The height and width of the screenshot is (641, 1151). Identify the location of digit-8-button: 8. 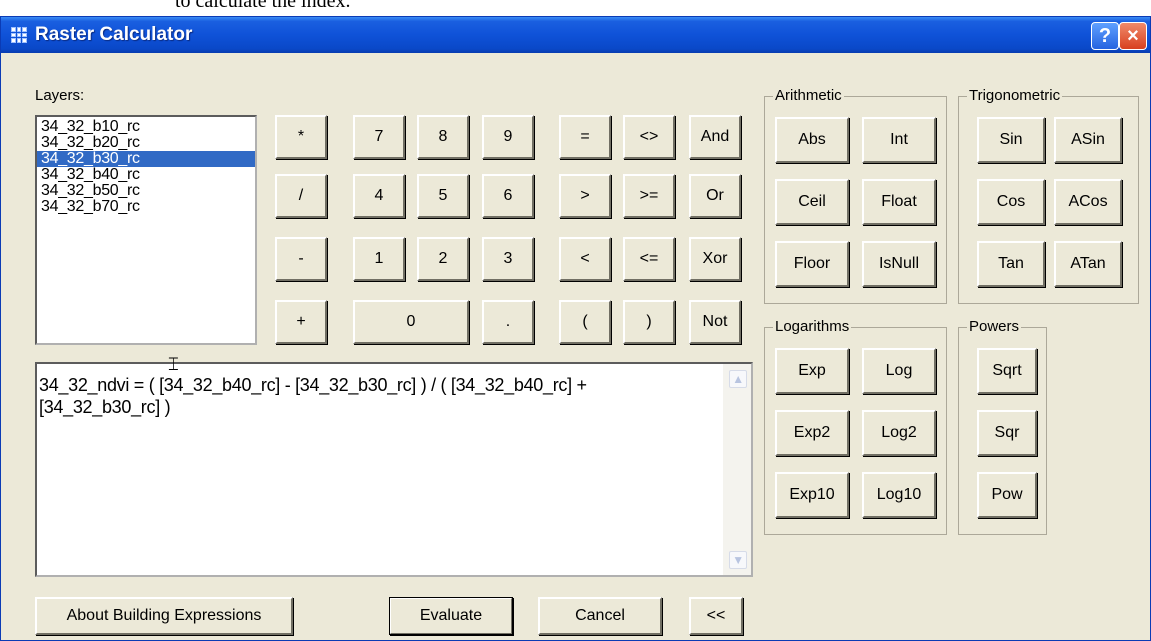
(443, 137).